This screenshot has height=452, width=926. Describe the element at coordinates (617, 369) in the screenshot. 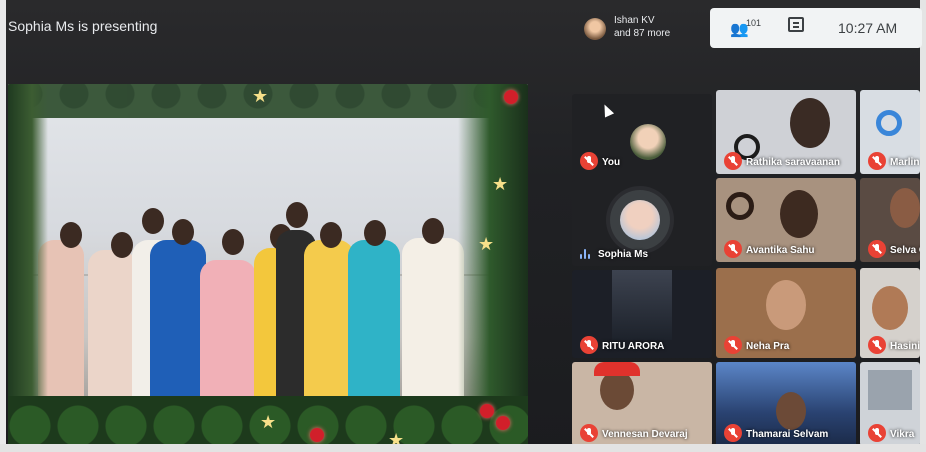

I see `santa-hat` at that location.